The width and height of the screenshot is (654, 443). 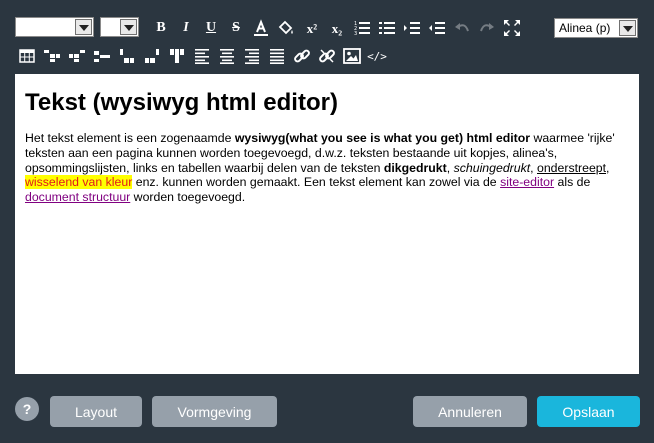 I want to click on row-before-icon, so click(x=52, y=56).